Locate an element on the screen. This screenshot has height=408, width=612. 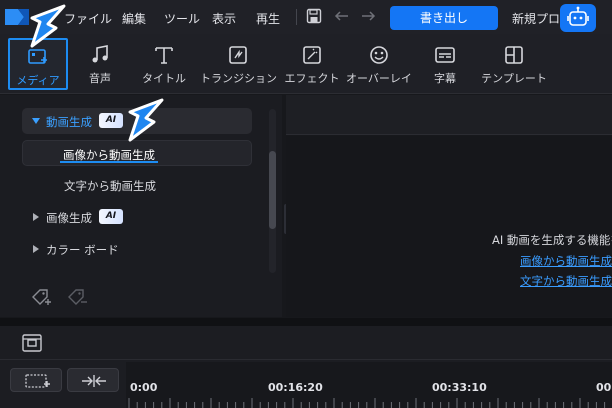
assistant-button is located at coordinates (578, 18).